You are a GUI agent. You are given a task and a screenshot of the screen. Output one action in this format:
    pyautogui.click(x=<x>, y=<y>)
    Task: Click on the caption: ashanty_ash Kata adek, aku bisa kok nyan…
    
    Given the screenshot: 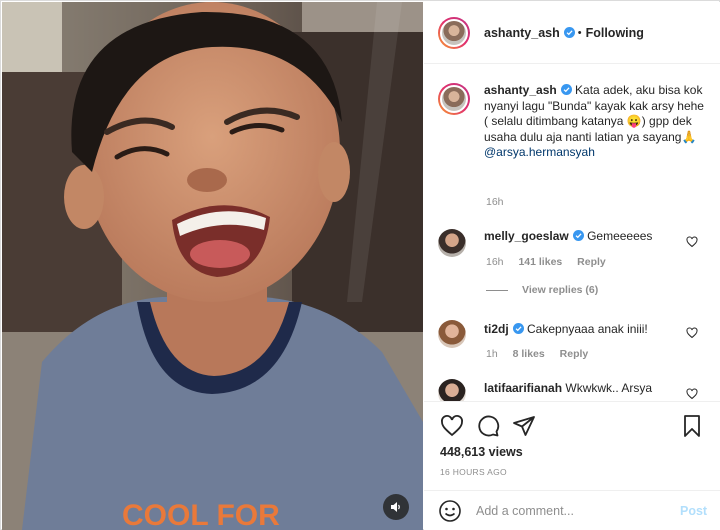 What is the action you would take?
    pyautogui.click(x=573, y=122)
    